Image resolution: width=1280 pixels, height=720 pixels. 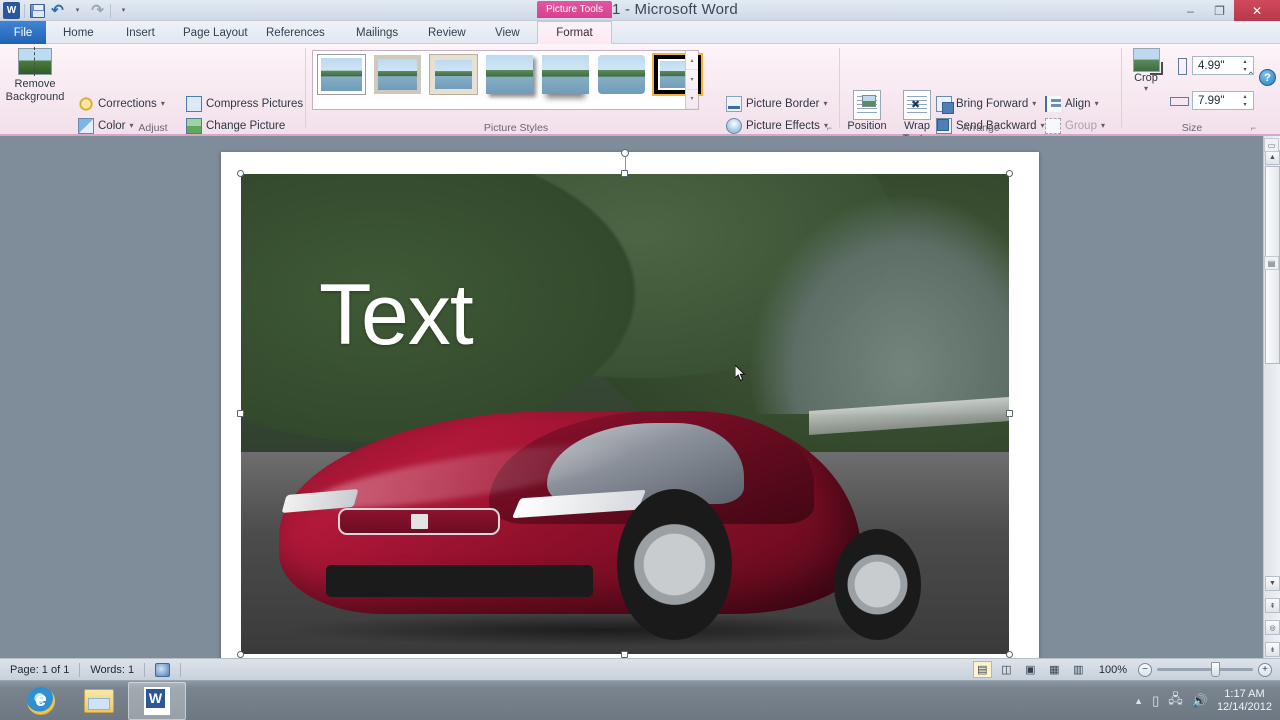 I want to click on resize-handle-bottom-left, so click(x=240, y=654).